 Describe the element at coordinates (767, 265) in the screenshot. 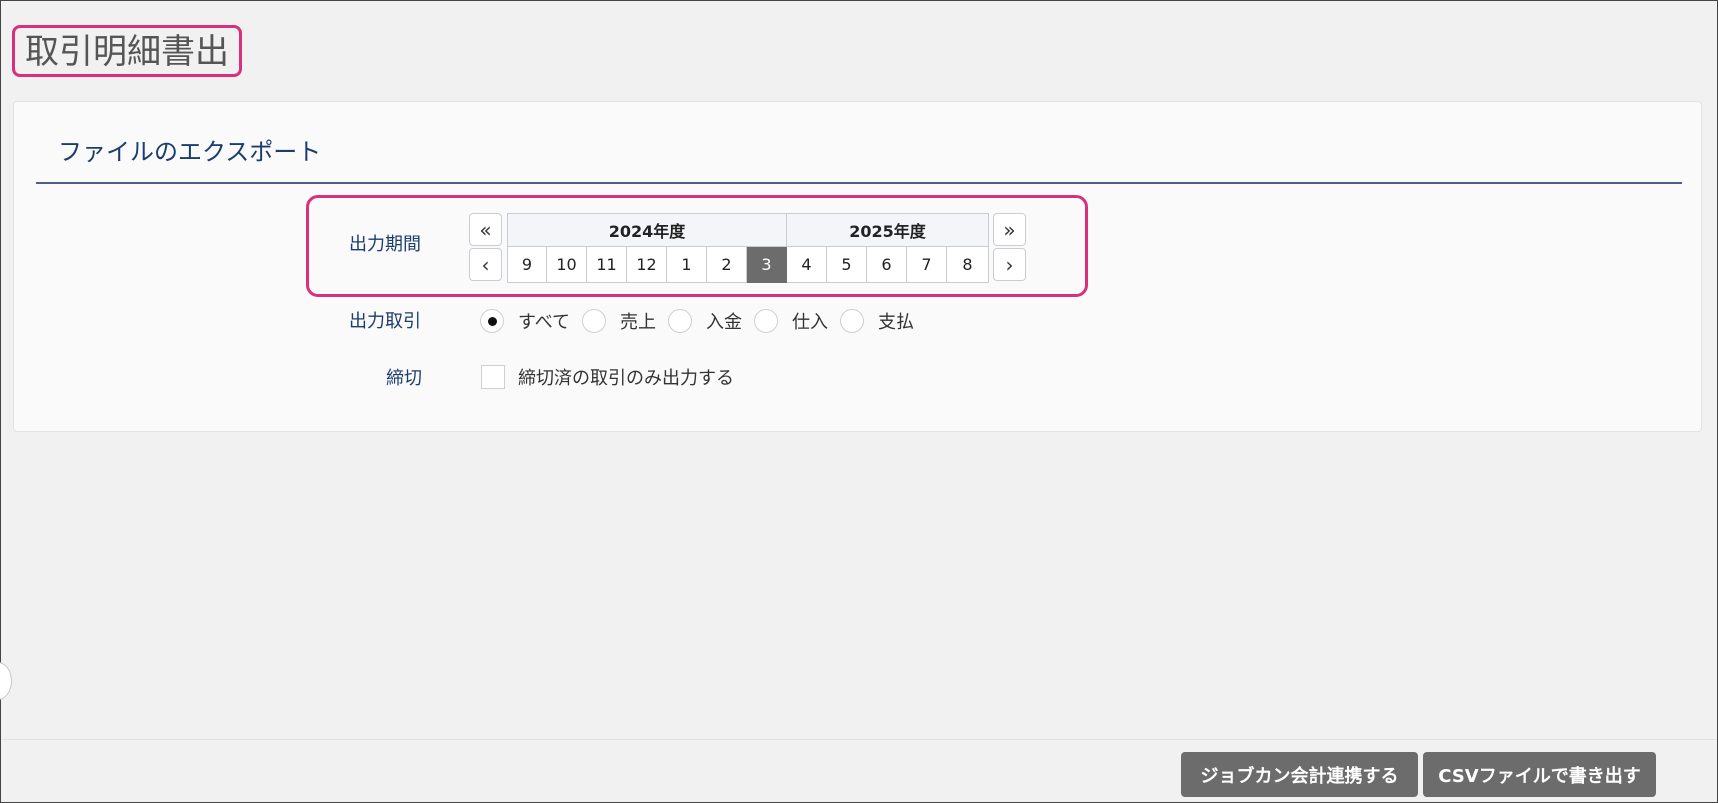

I see `month-cell-selected: 3` at that location.